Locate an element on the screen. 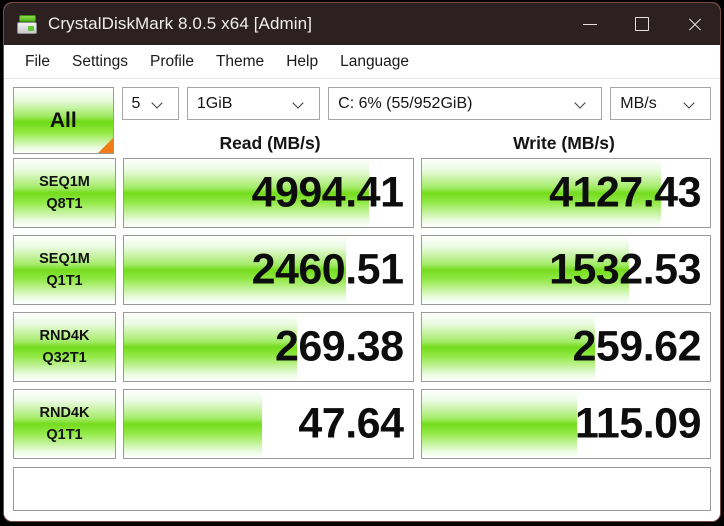  test-name-line2: Q32T1 is located at coordinates (64, 358).